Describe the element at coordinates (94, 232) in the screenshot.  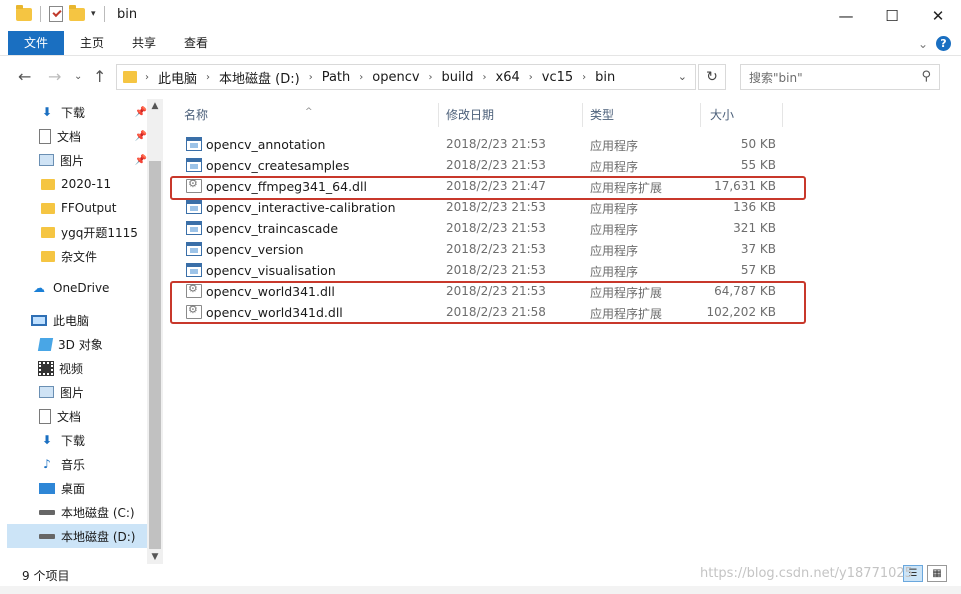
I see `nav-item-ygq-kaiti: ygq开题1115` at that location.